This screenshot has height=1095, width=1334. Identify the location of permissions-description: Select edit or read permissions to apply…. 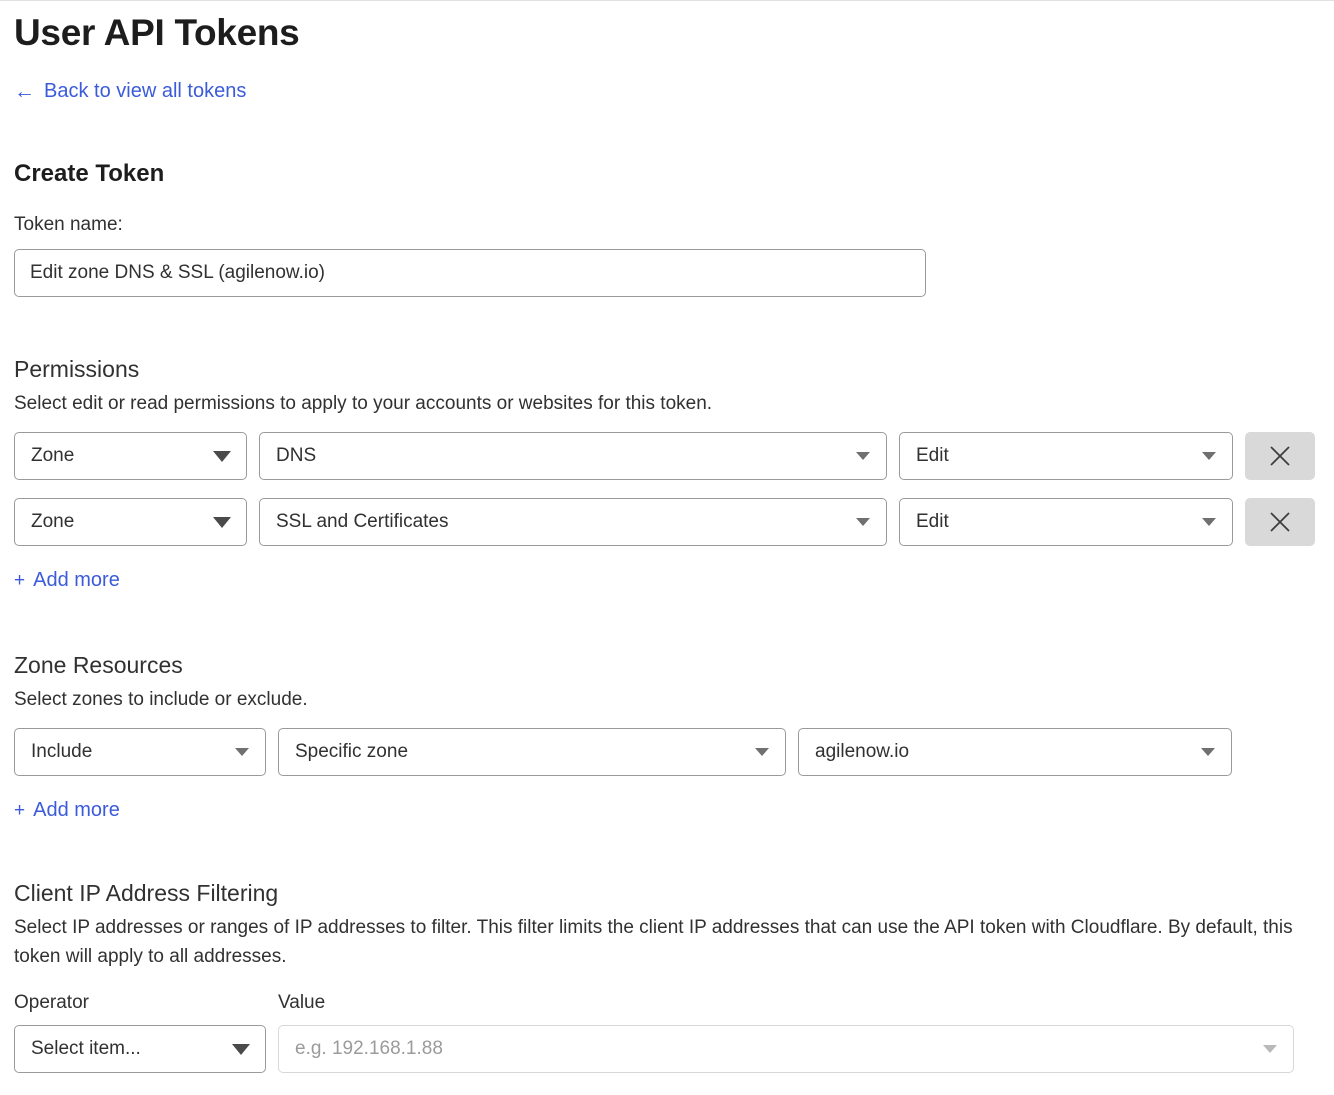
(363, 403).